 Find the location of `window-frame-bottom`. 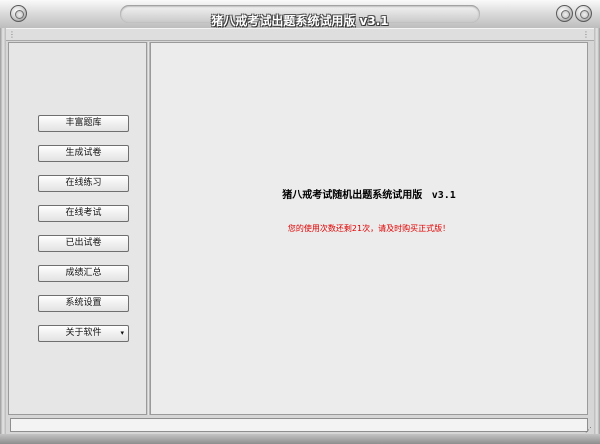

window-frame-bottom is located at coordinates (300, 439).